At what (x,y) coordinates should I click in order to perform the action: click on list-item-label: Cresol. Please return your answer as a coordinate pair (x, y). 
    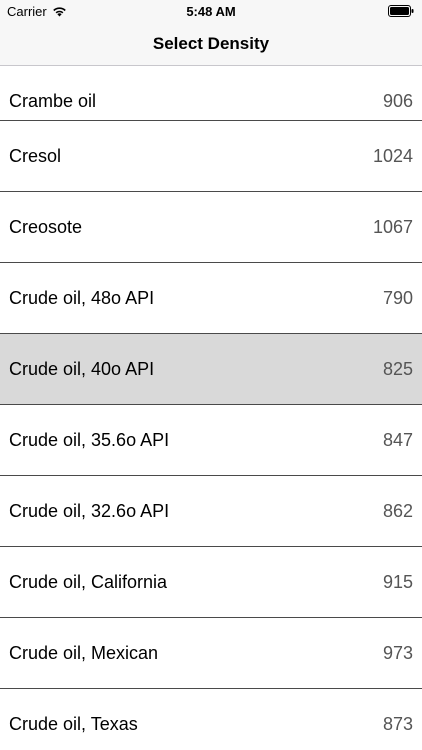
    Looking at the image, I should click on (35, 156).